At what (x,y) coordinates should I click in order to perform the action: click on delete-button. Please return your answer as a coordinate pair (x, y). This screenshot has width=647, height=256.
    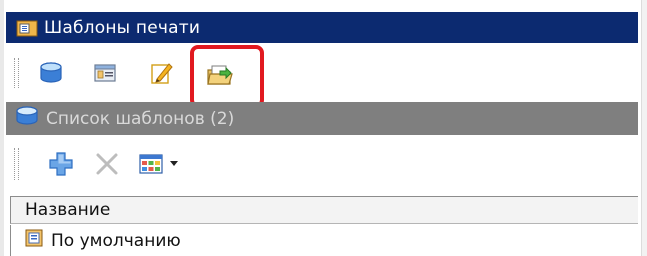
    Looking at the image, I should click on (107, 164).